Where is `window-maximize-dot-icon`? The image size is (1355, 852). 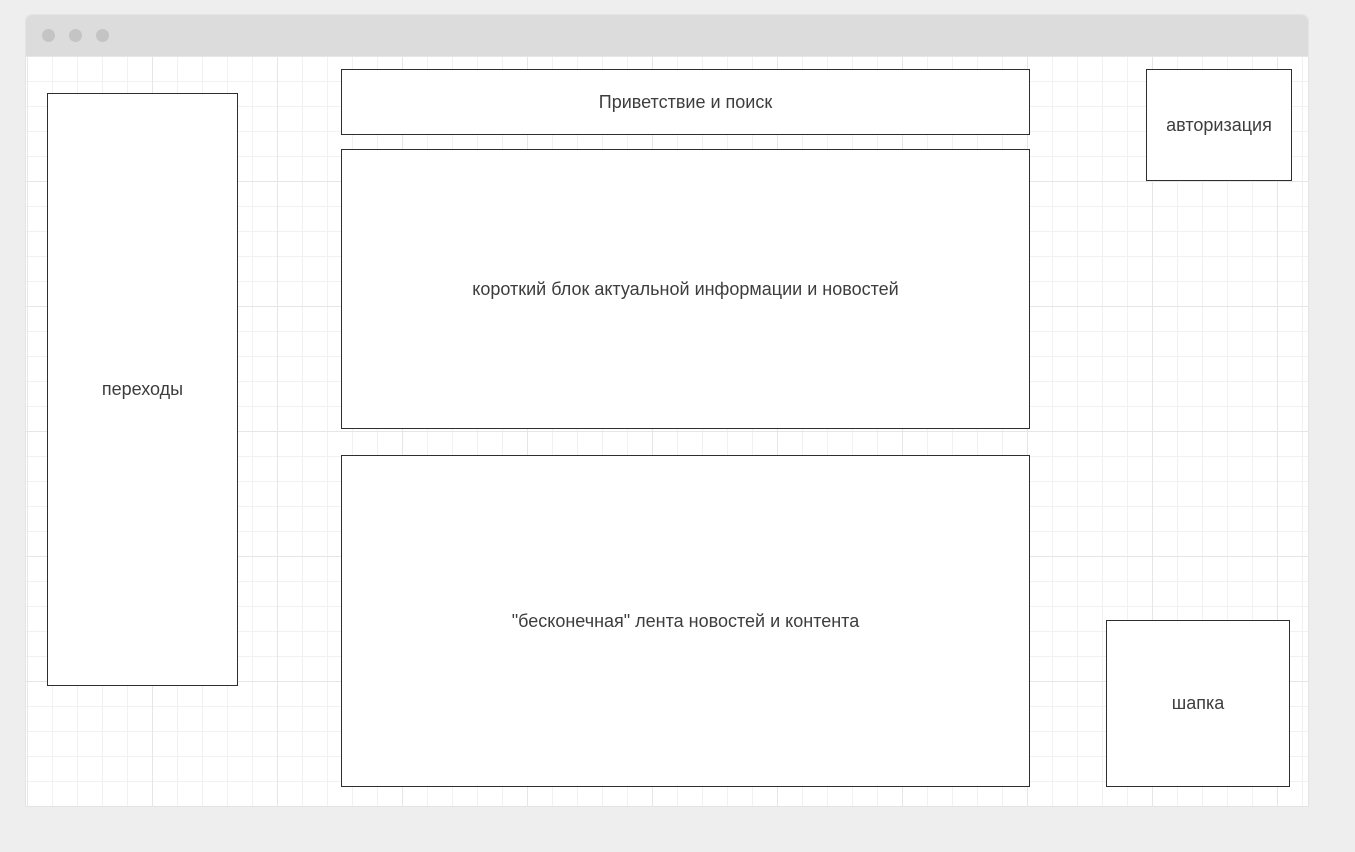 window-maximize-dot-icon is located at coordinates (102, 35).